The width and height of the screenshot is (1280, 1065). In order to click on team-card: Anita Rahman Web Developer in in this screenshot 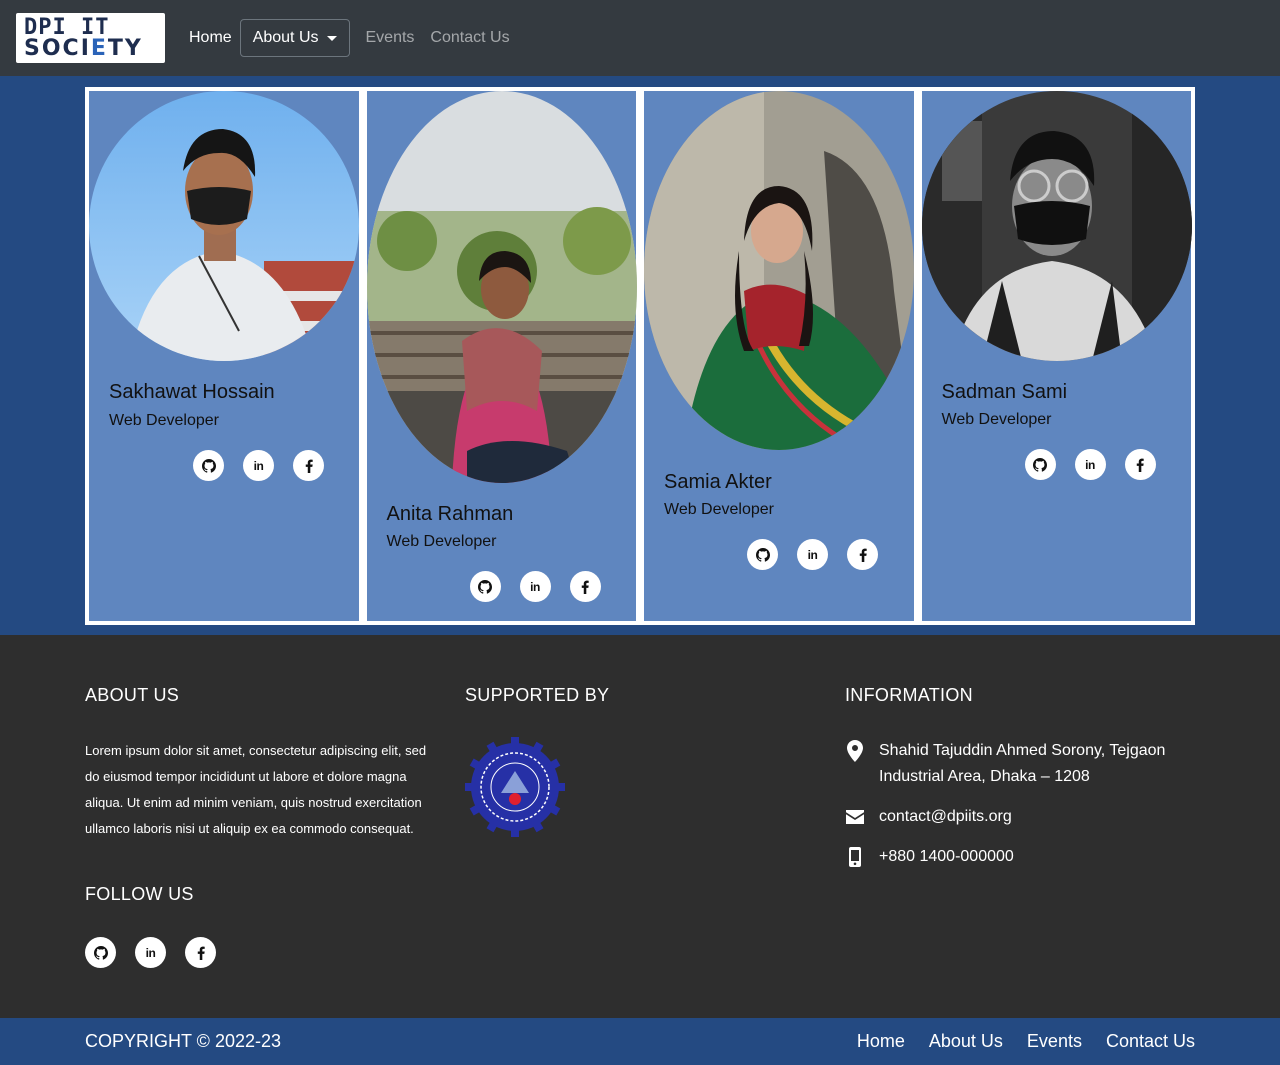, I will do `click(501, 356)`.